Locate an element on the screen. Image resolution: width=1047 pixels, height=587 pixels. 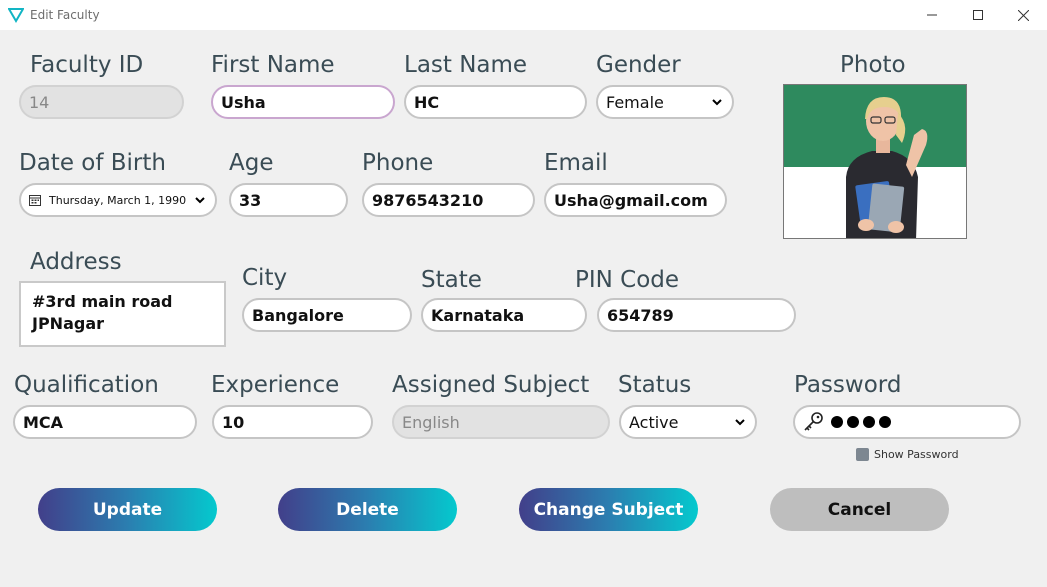
age-label: Age is located at coordinates (251, 163).